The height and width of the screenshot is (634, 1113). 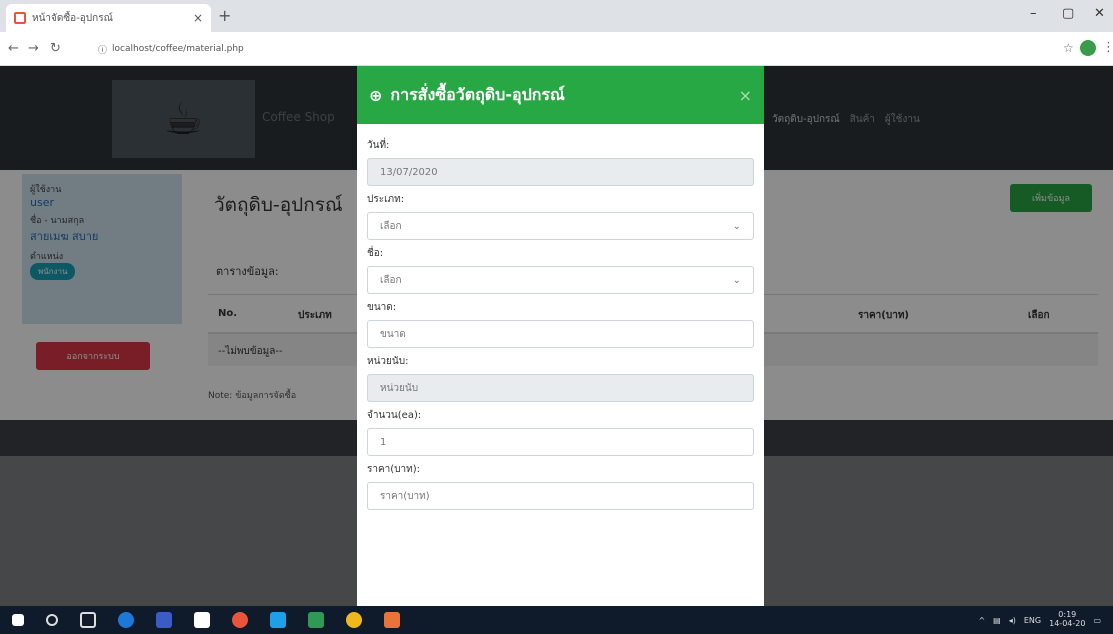 I want to click on name-select: เลือก ⌄, so click(x=560, y=280).